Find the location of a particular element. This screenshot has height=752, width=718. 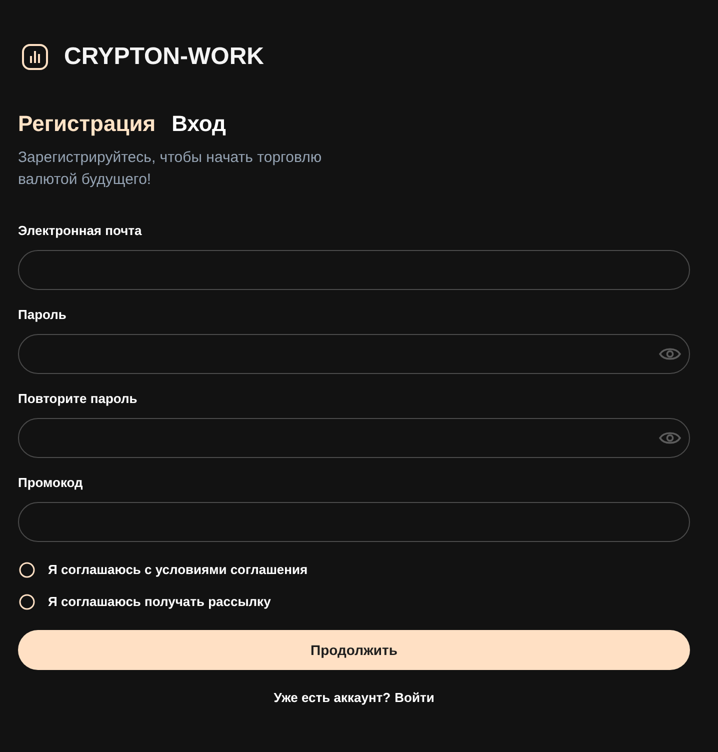

tab: Вход is located at coordinates (199, 124).